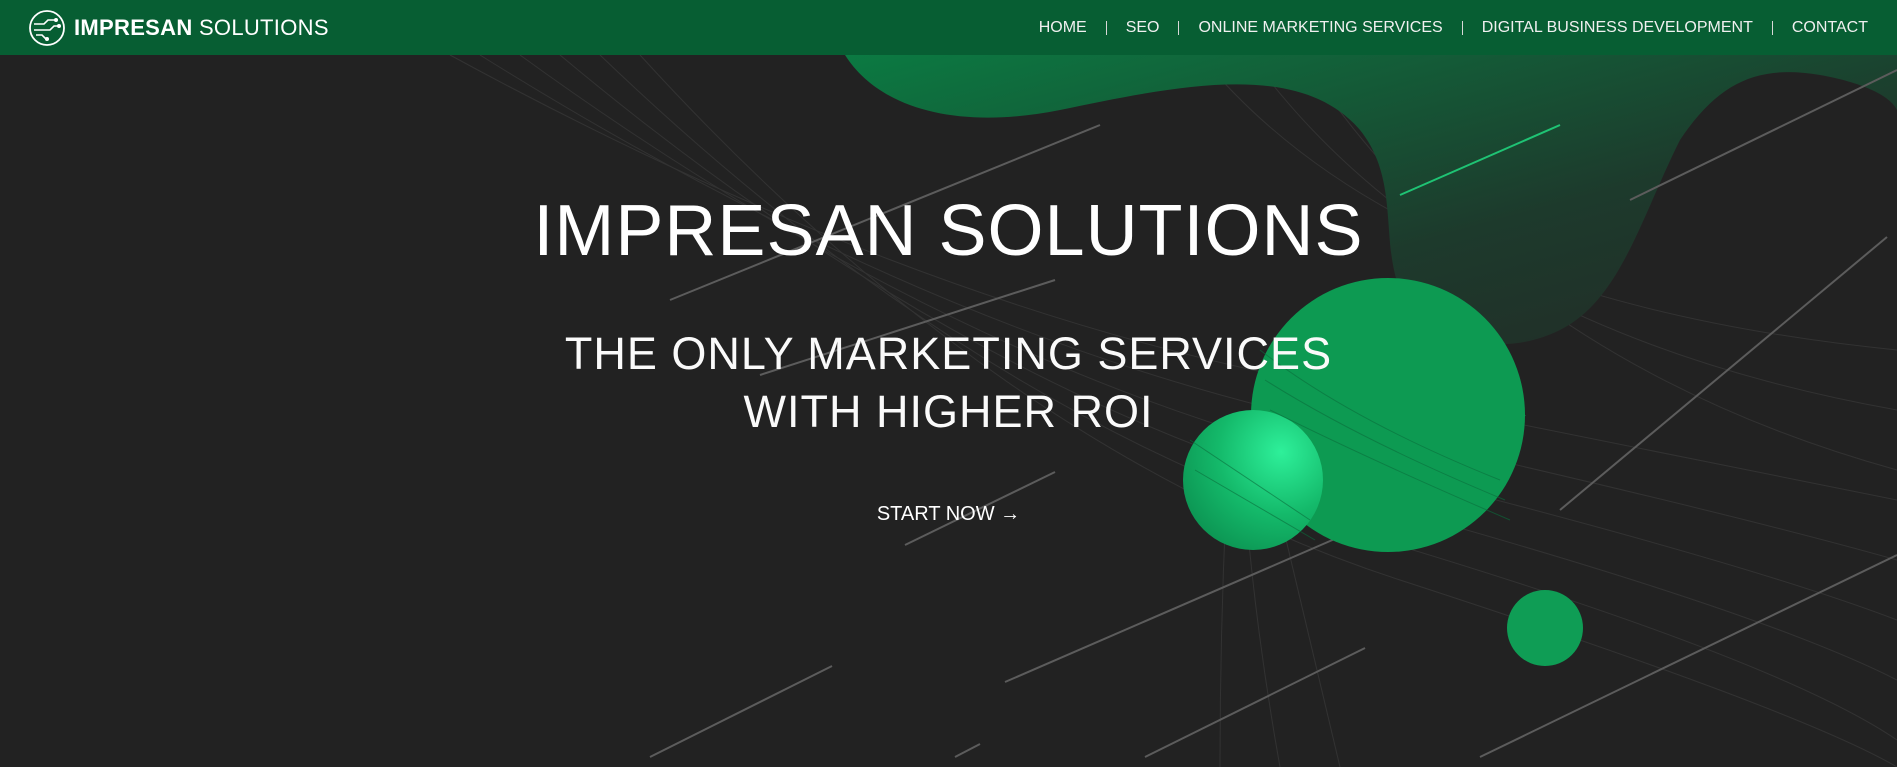 The image size is (1897, 767). I want to click on nav-item-seo: SEO, so click(1143, 28).